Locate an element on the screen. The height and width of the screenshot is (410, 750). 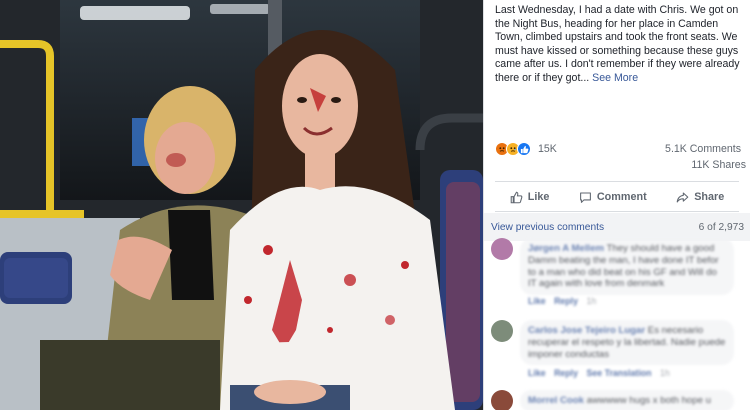
comments-header: View previous comments 6 of 2,973 is located at coordinates (617, 227).